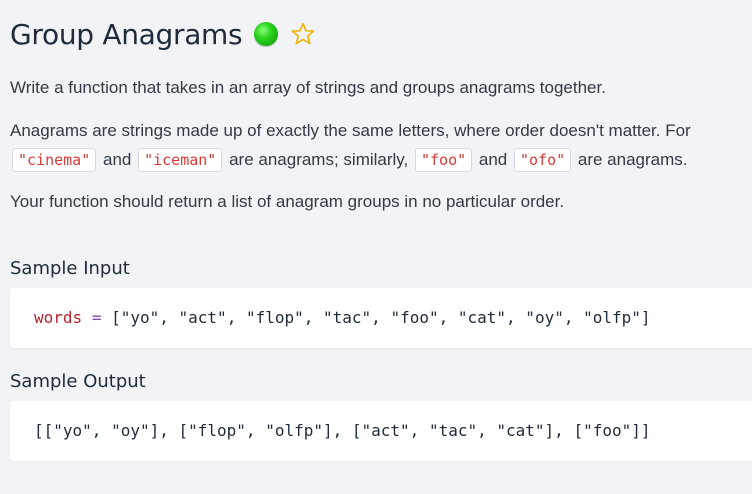 The height and width of the screenshot is (494, 752). What do you see at coordinates (543, 160) in the screenshot?
I see `inline-code-ofo: "ofo"` at bounding box center [543, 160].